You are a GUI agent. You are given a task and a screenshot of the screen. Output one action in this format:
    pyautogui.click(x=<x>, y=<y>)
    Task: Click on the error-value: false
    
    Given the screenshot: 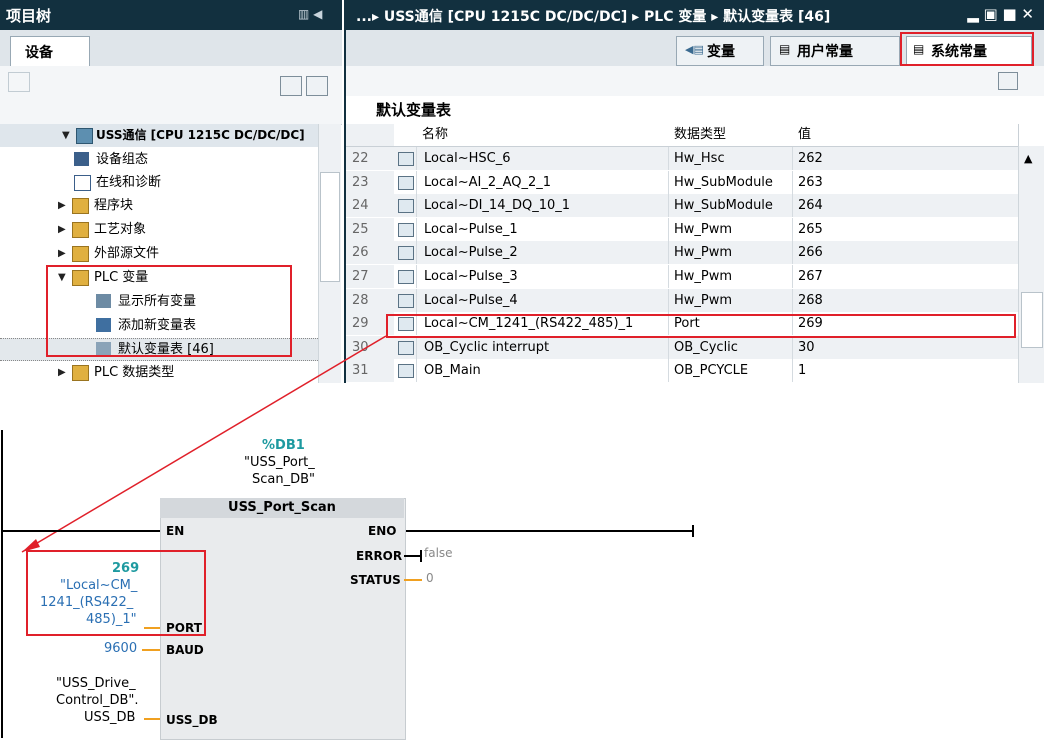 What is the action you would take?
    pyautogui.click(x=438, y=553)
    